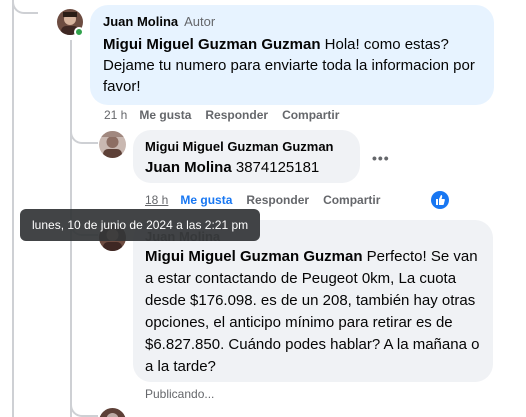 This screenshot has height=417, width=526. Describe the element at coordinates (140, 225) in the screenshot. I see `timestamp-tooltip: lunes, 10 de junio de 2024 a las 2:21 pm` at that location.